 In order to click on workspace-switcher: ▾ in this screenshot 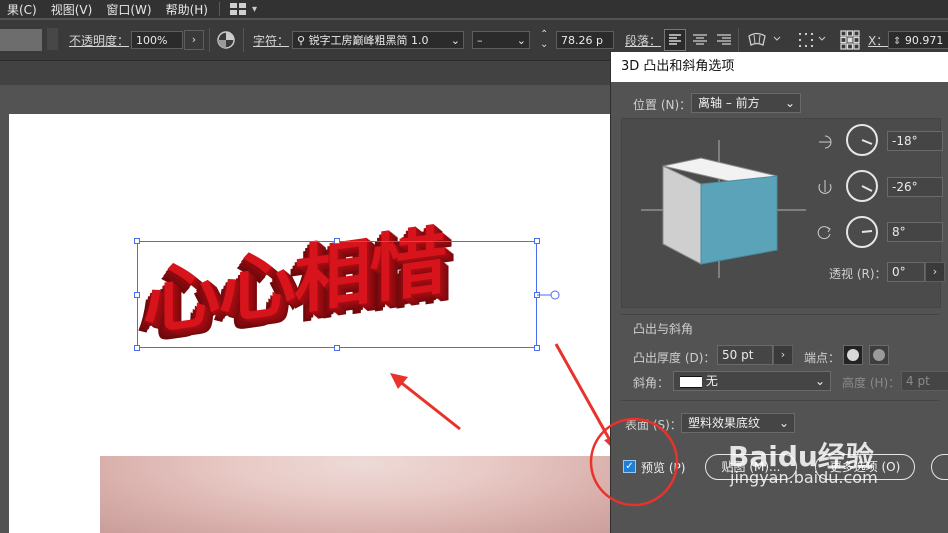, I will do `click(243, 9)`.